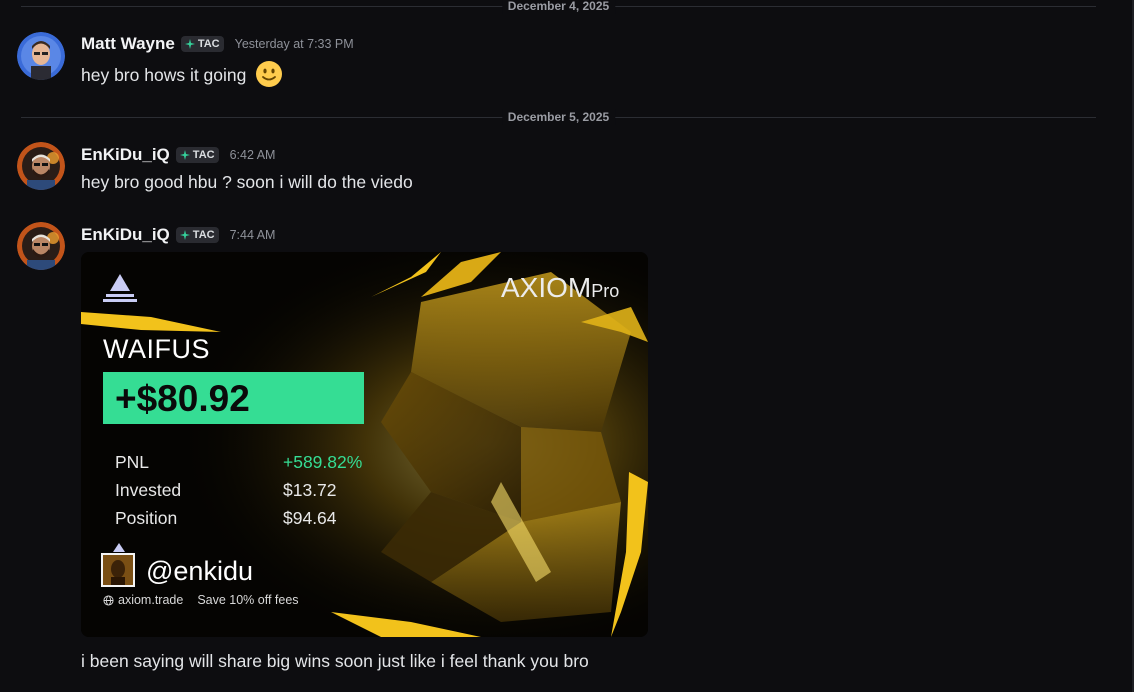 The height and width of the screenshot is (692, 1134). What do you see at coordinates (546, 287) in the screenshot?
I see `brand-name: AXIOM` at bounding box center [546, 287].